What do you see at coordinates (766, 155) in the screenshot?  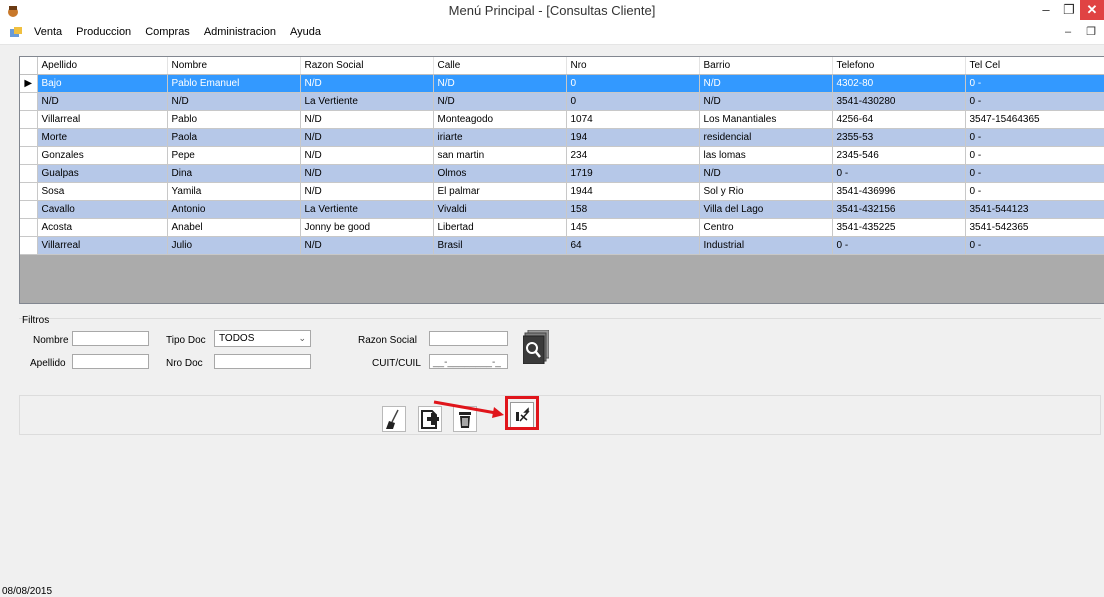 I see `cell-barrio: las lomas` at bounding box center [766, 155].